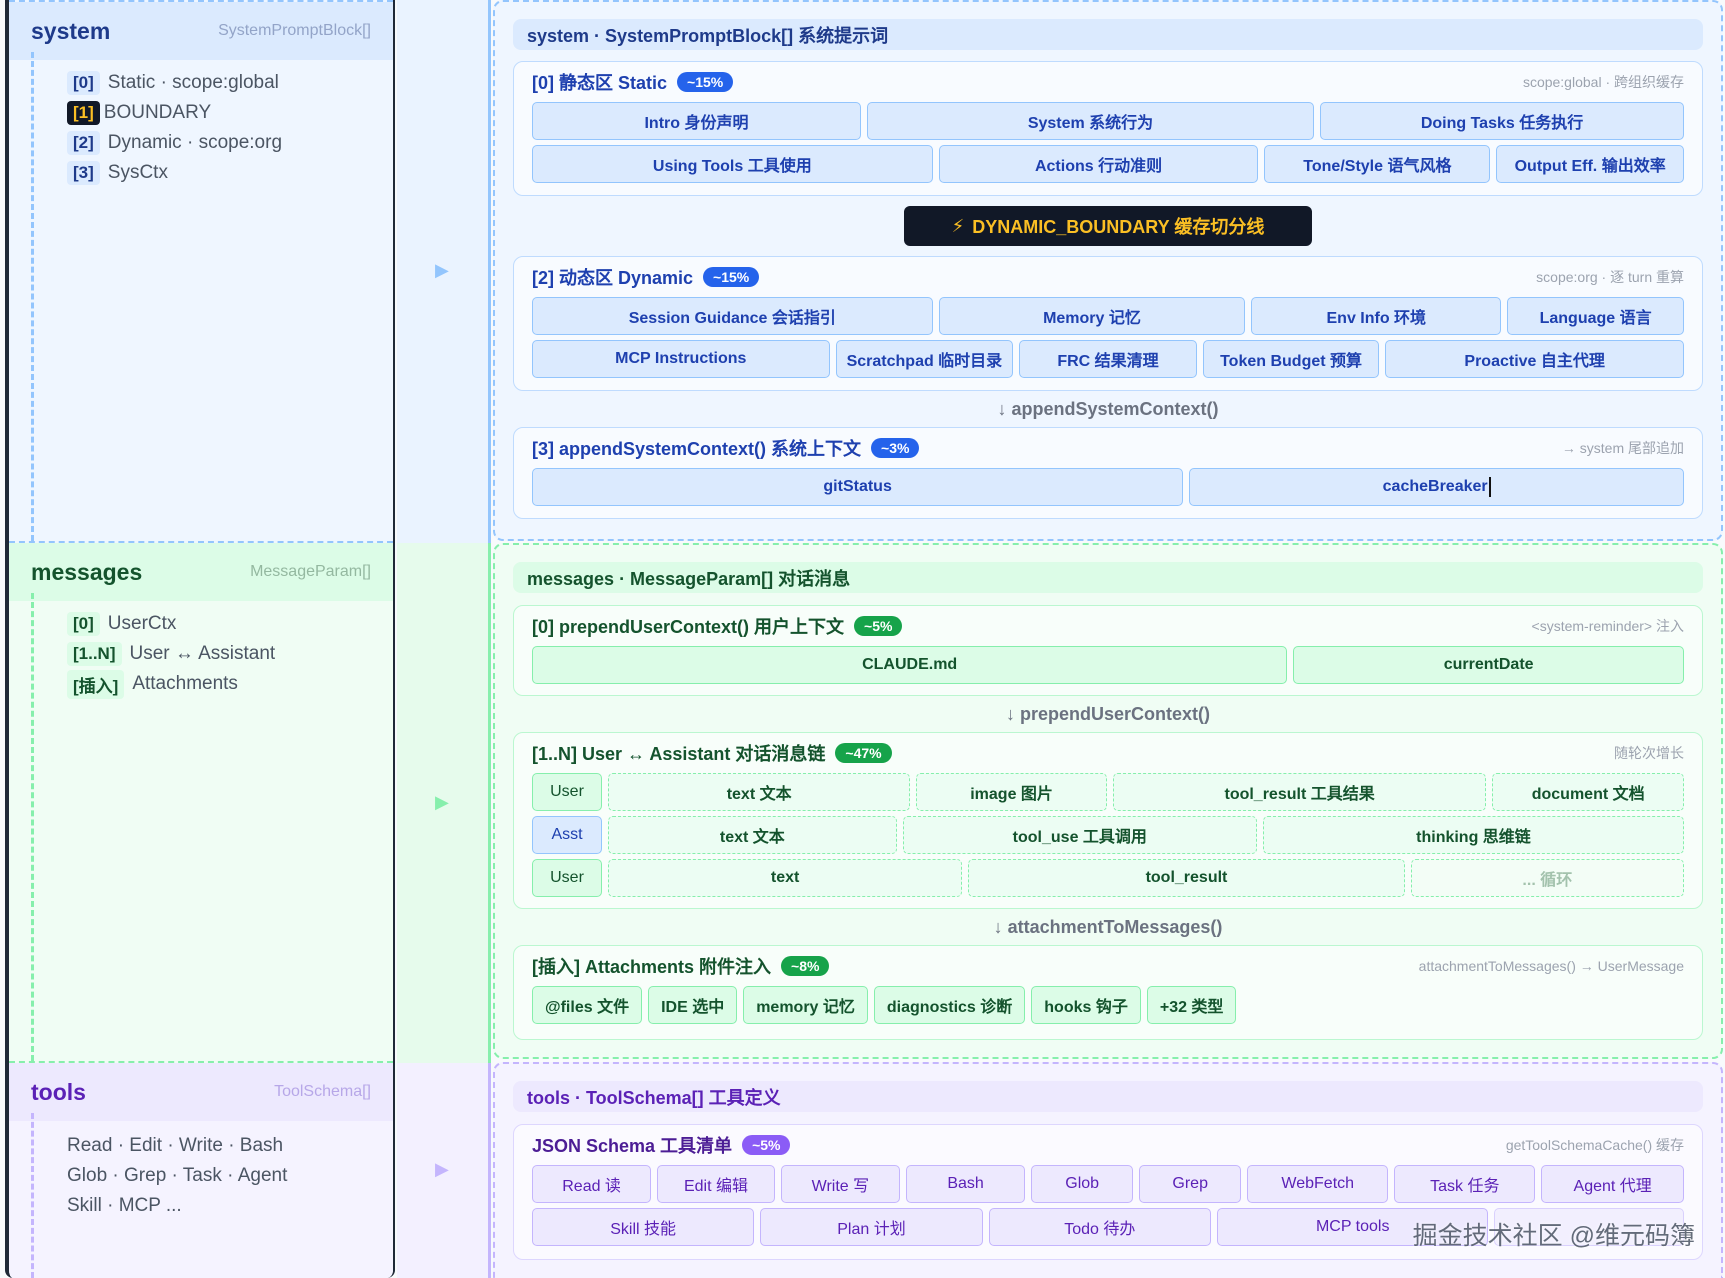 Image resolution: width=1725 pixels, height=1278 pixels. Describe the element at coordinates (863, 753) in the screenshot. I see `percent-badge: ~47%` at that location.